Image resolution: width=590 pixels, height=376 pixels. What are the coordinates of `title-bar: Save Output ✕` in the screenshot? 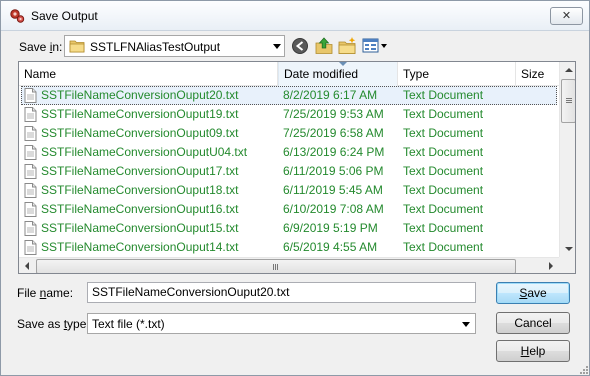 It's located at (295, 16).